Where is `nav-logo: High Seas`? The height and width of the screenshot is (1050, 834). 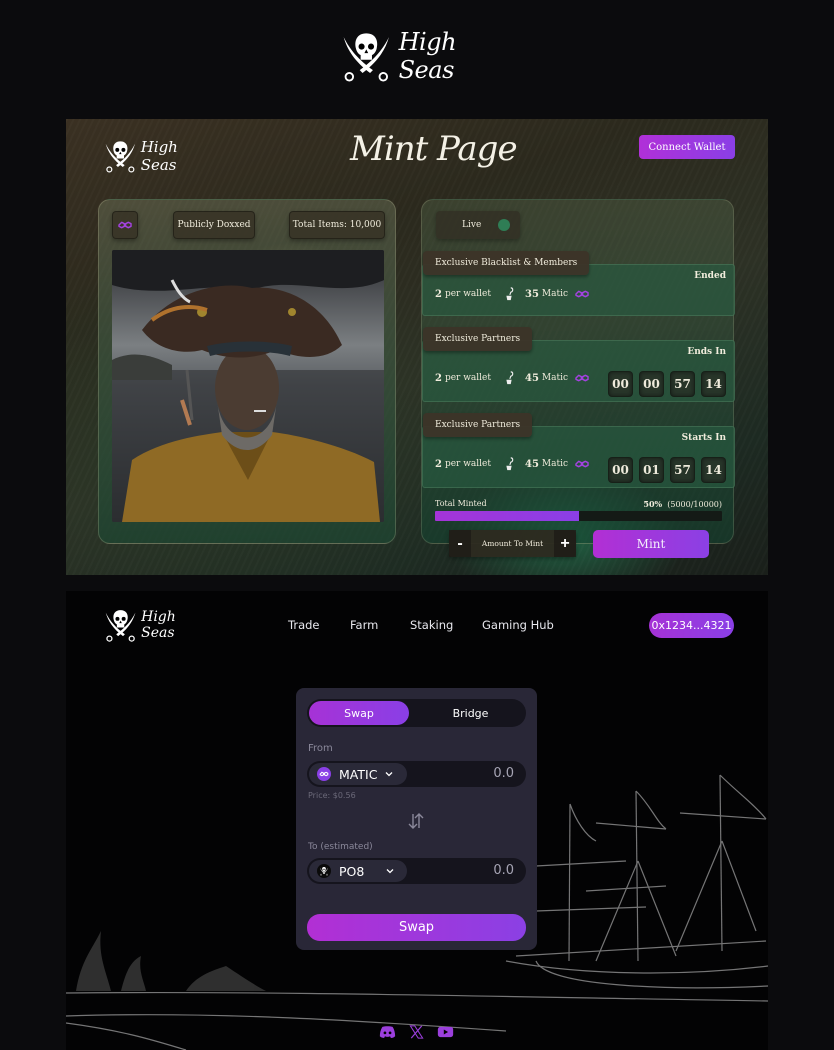
nav-logo: High Seas is located at coordinates (157, 625).